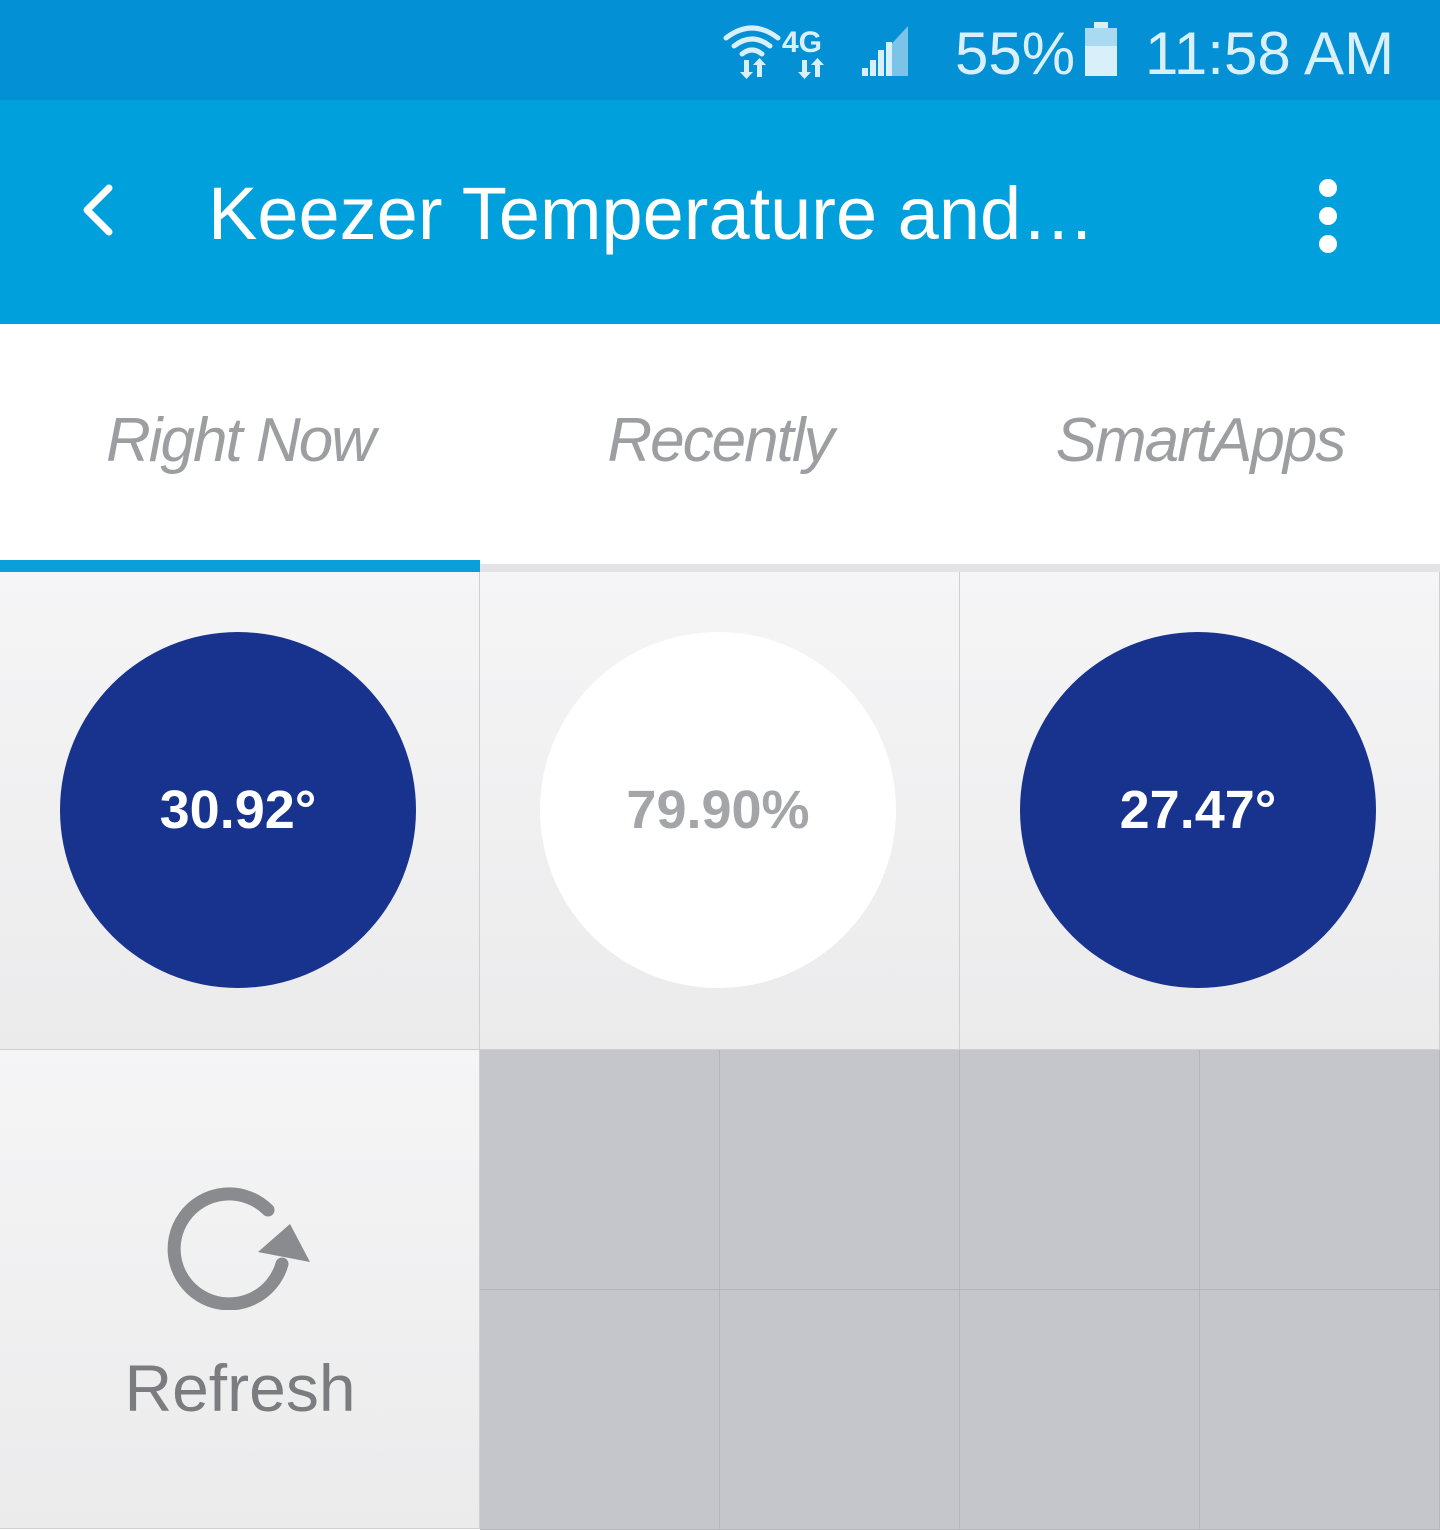 This screenshot has height=1530, width=1440. I want to click on back-button, so click(97, 210).